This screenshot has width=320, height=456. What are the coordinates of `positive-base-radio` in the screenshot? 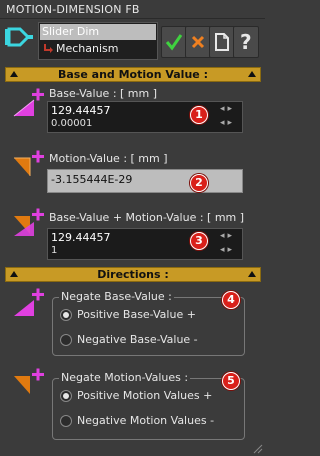 It's located at (66, 315).